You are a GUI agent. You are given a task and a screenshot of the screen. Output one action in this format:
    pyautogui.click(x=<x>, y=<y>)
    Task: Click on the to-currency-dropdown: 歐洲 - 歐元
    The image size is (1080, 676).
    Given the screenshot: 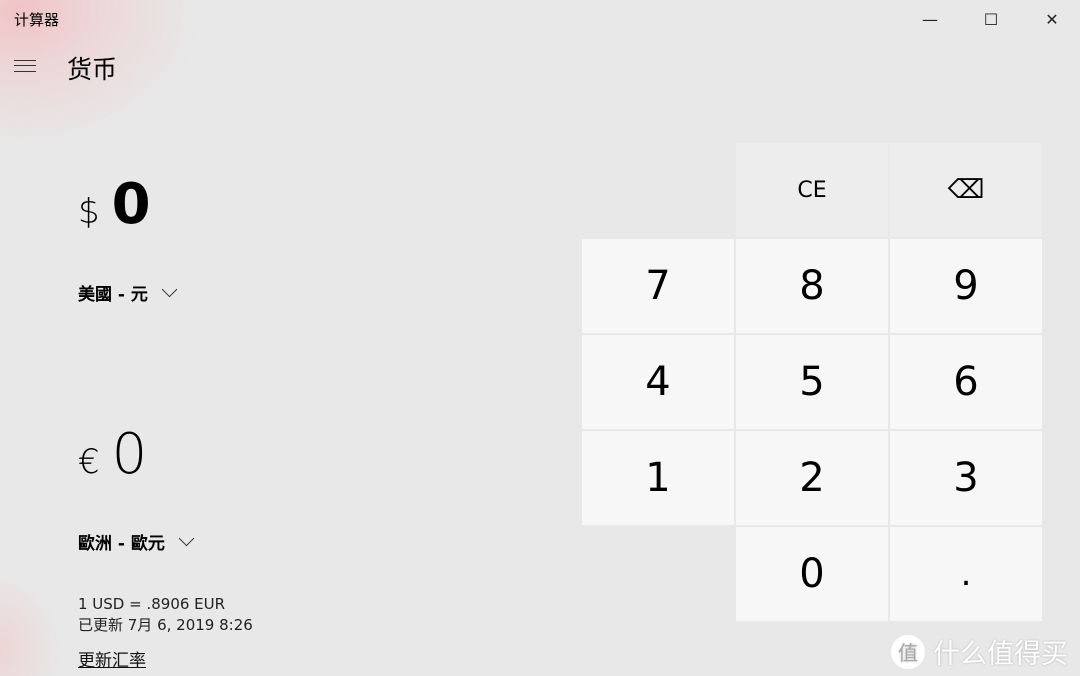 What is the action you would take?
    pyautogui.click(x=136, y=541)
    